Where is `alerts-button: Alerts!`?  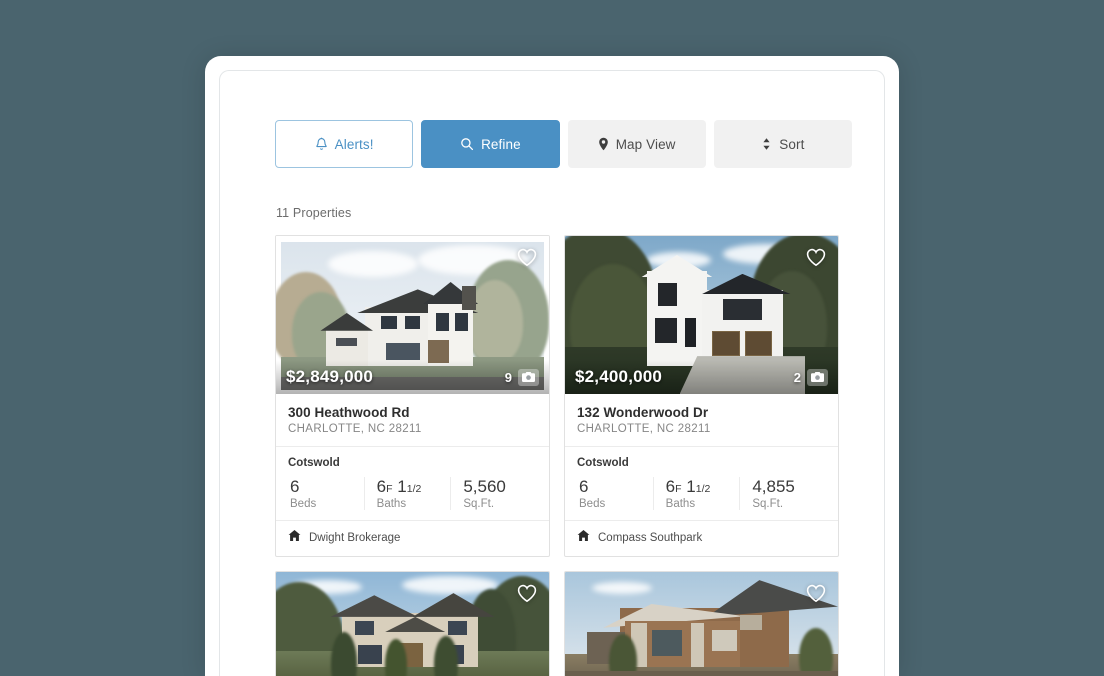
alerts-button: Alerts! is located at coordinates (344, 144).